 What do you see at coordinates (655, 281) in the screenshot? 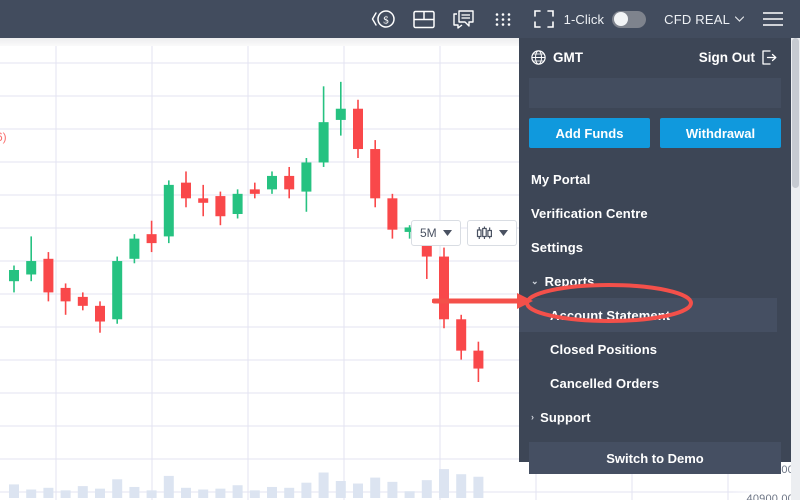
I see `menu-item-reports: ⌄ Reports` at bounding box center [655, 281].